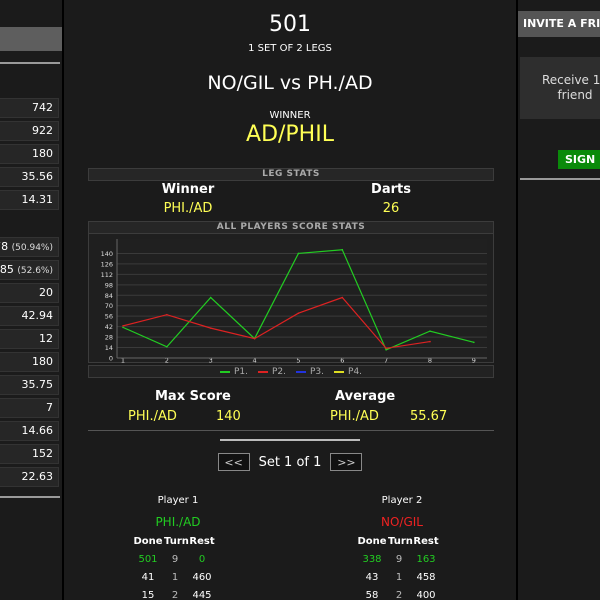  What do you see at coordinates (346, 462) in the screenshot?
I see `next-set-button: >>` at bounding box center [346, 462].